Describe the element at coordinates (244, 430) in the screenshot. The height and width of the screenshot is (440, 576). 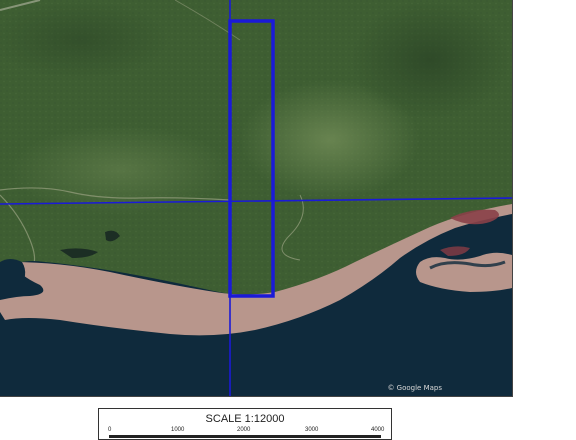
I see `scale-tick-label: 2000` at that location.